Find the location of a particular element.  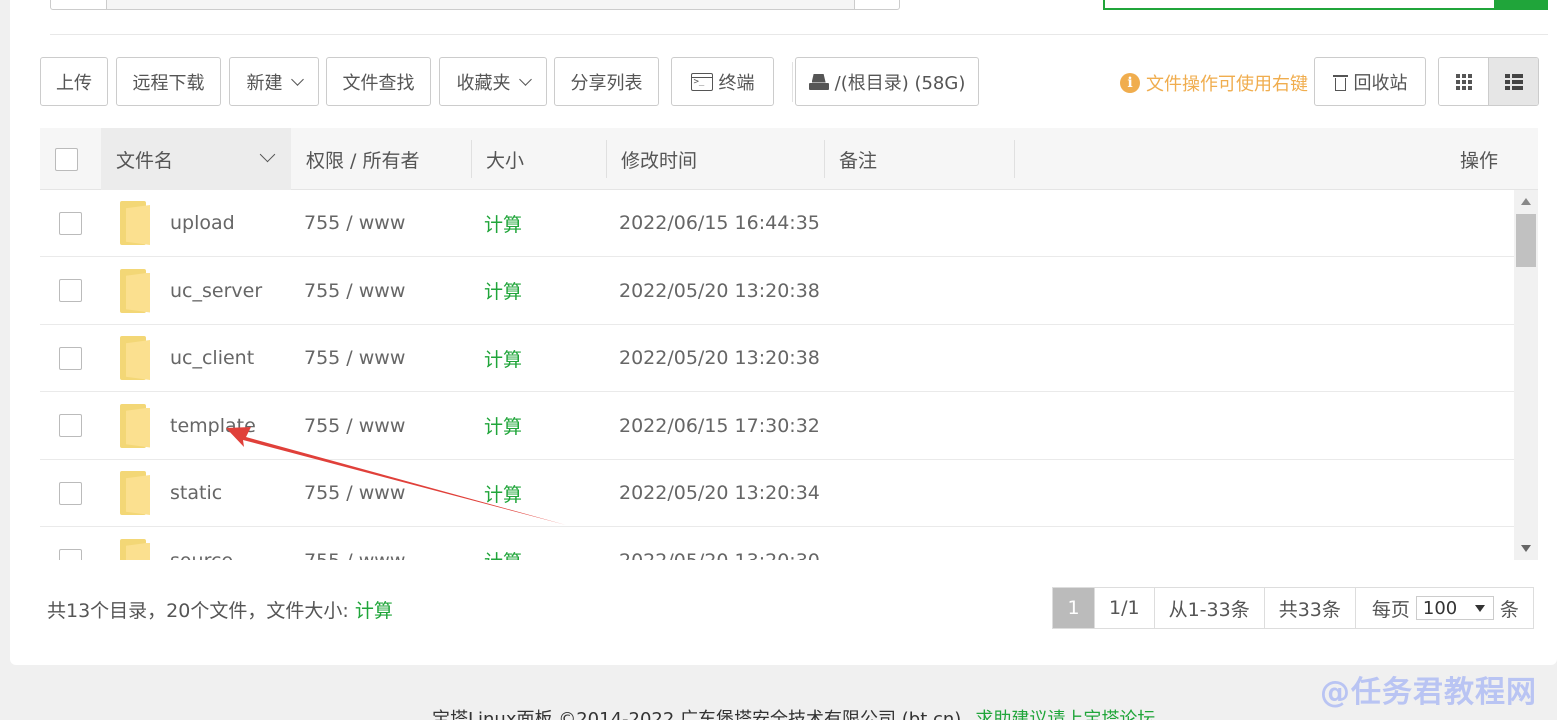

view-toggle is located at coordinates (1488, 81).